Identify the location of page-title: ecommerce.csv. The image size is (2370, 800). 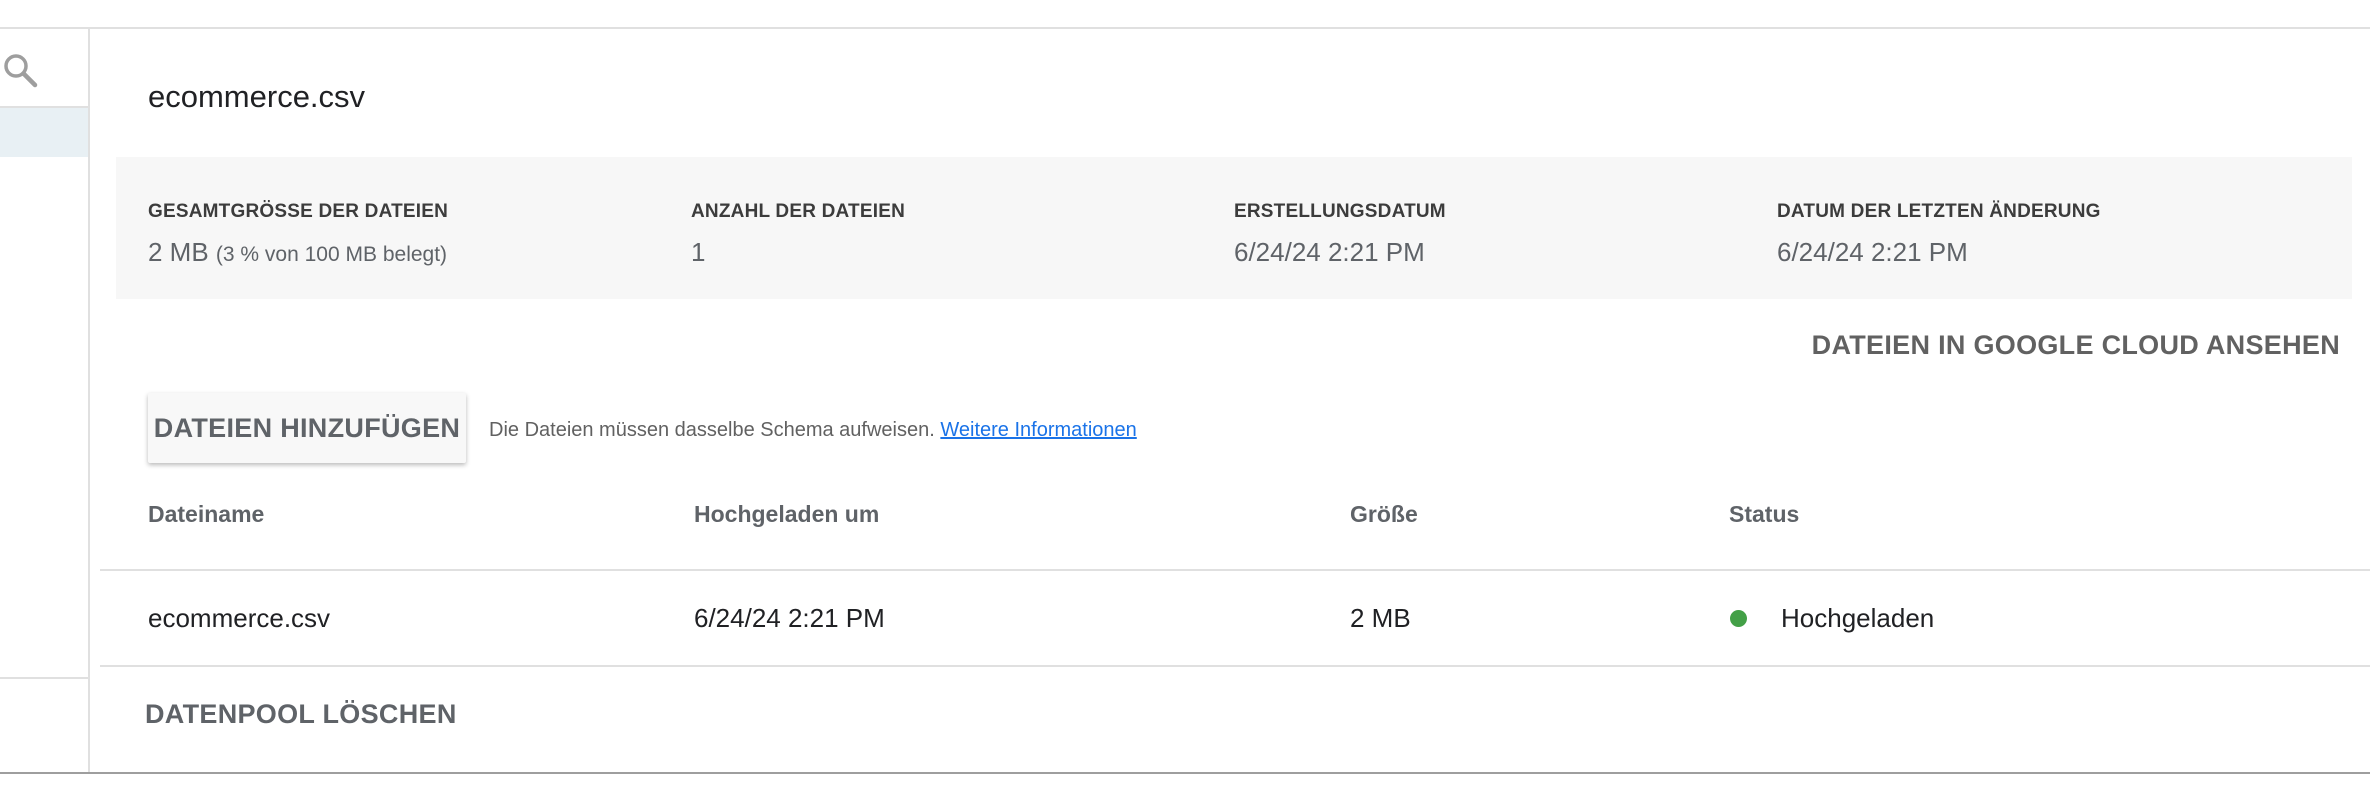
(257, 96).